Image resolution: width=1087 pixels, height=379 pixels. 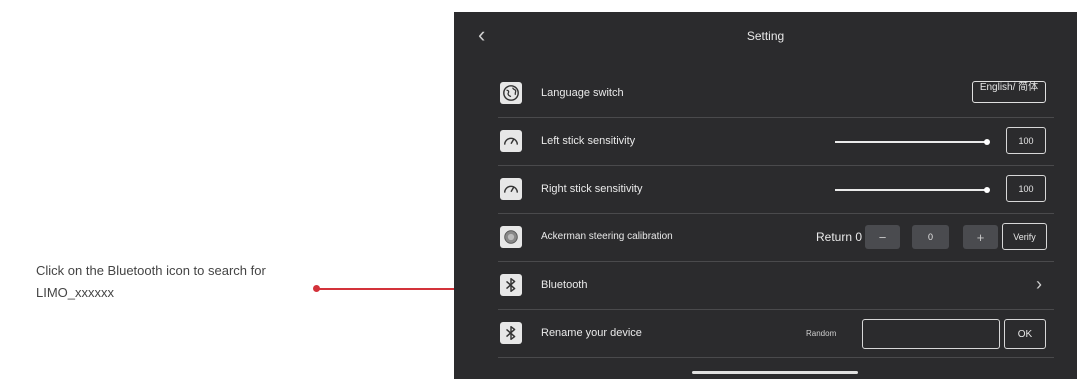 I want to click on calibration-value: 0, so click(x=930, y=237).